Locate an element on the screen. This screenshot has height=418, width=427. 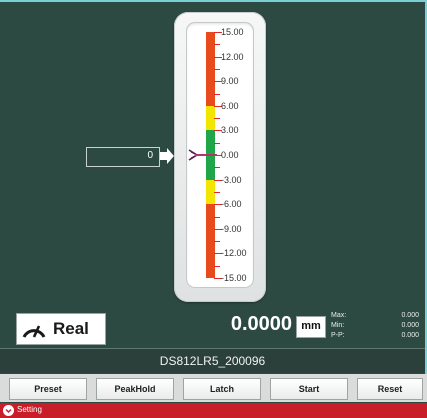
preset-button: Preset is located at coordinates (48, 389).